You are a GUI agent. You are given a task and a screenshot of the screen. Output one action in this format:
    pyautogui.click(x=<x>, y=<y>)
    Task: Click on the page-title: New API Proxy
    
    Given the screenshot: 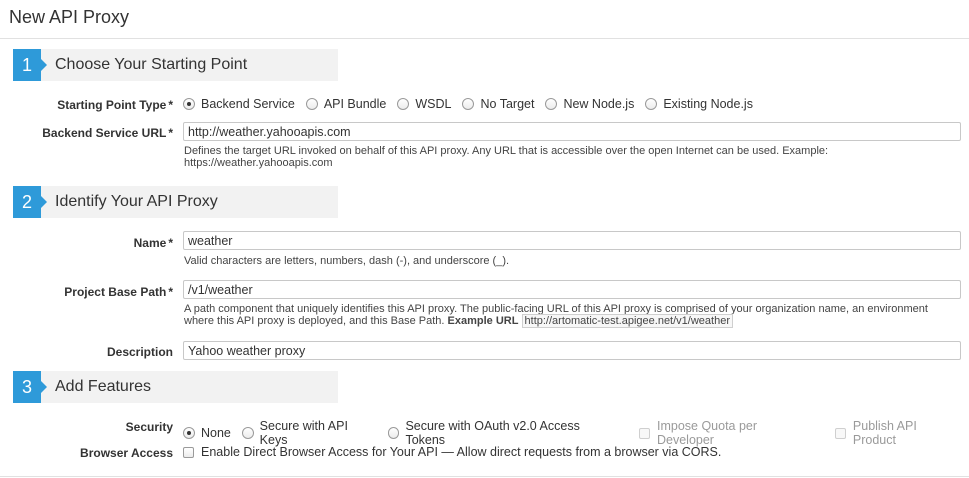 What is the action you would take?
    pyautogui.click(x=69, y=17)
    